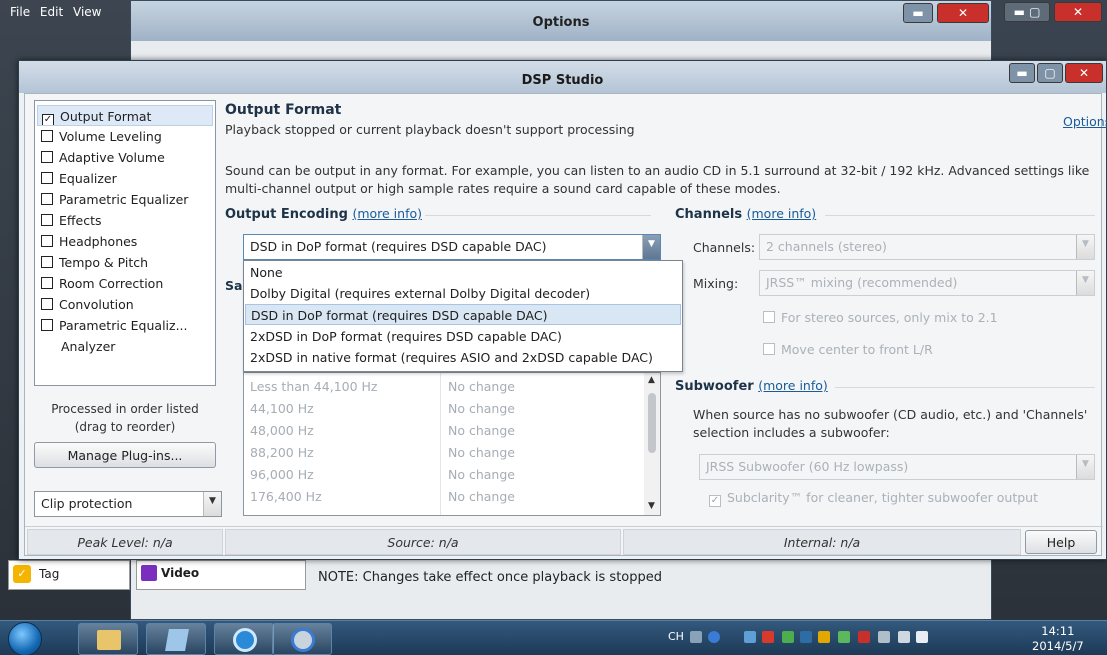  What do you see at coordinates (904, 637) in the screenshot?
I see `network-icon` at bounding box center [904, 637].